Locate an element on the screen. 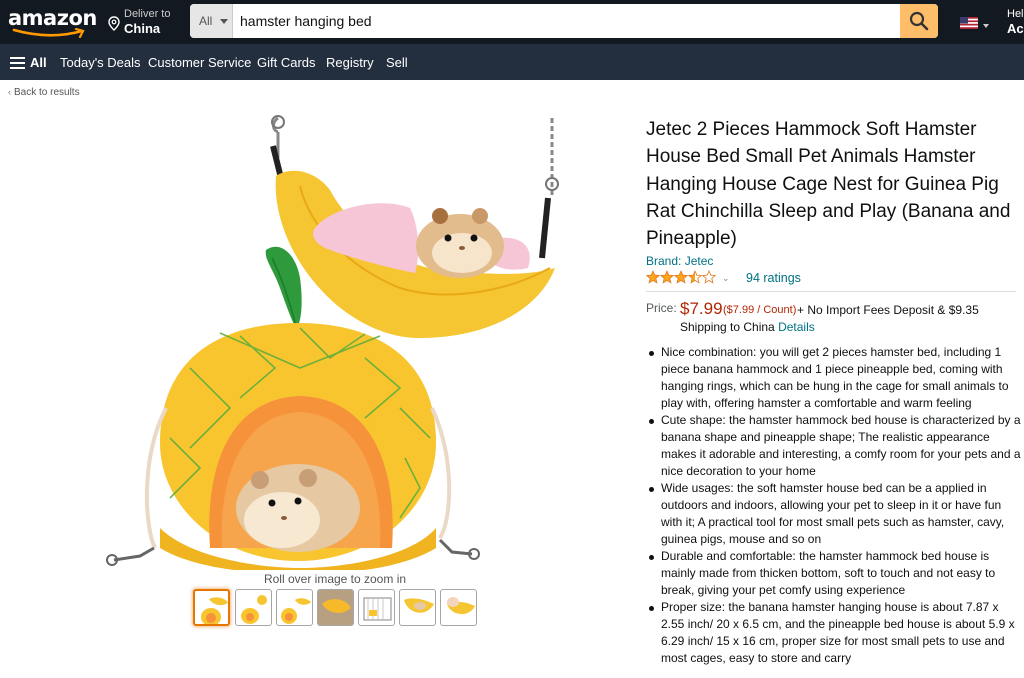  ratings-count-link: 94 ratings is located at coordinates (773, 278).